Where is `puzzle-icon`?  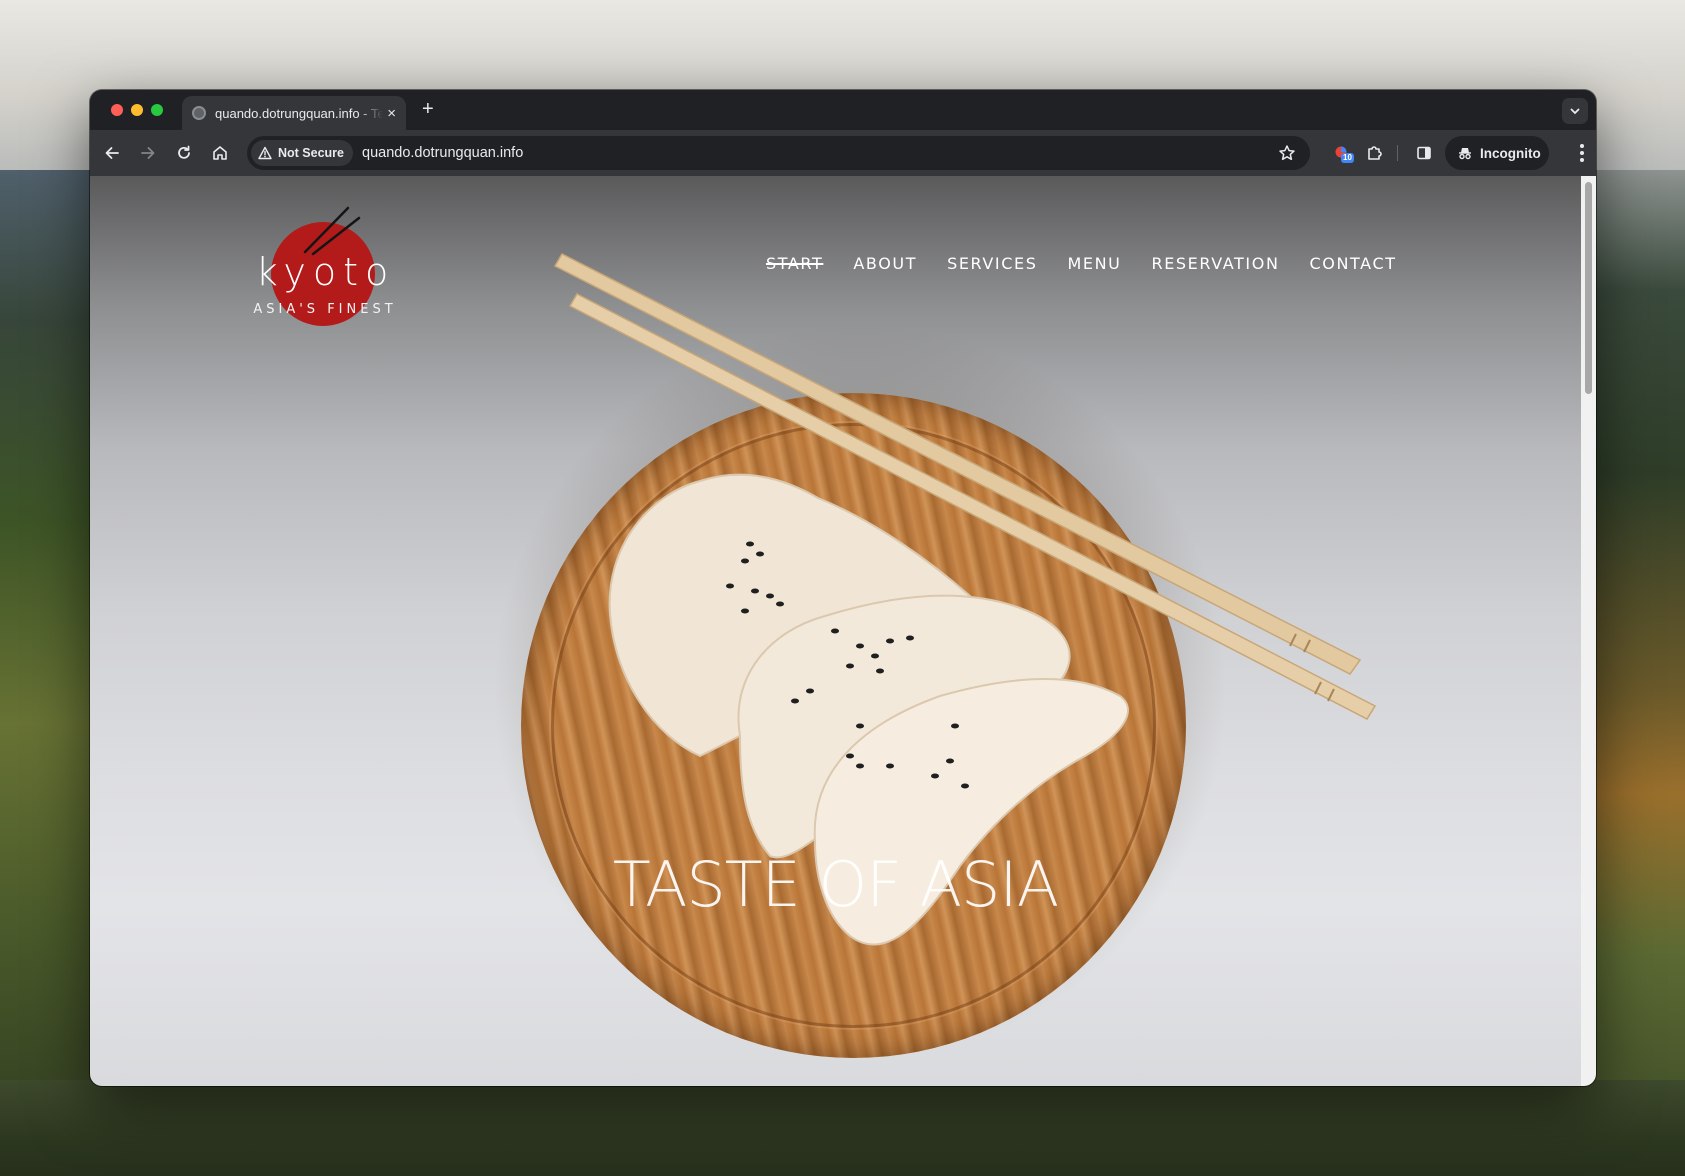
puzzle-icon is located at coordinates (1375, 153).